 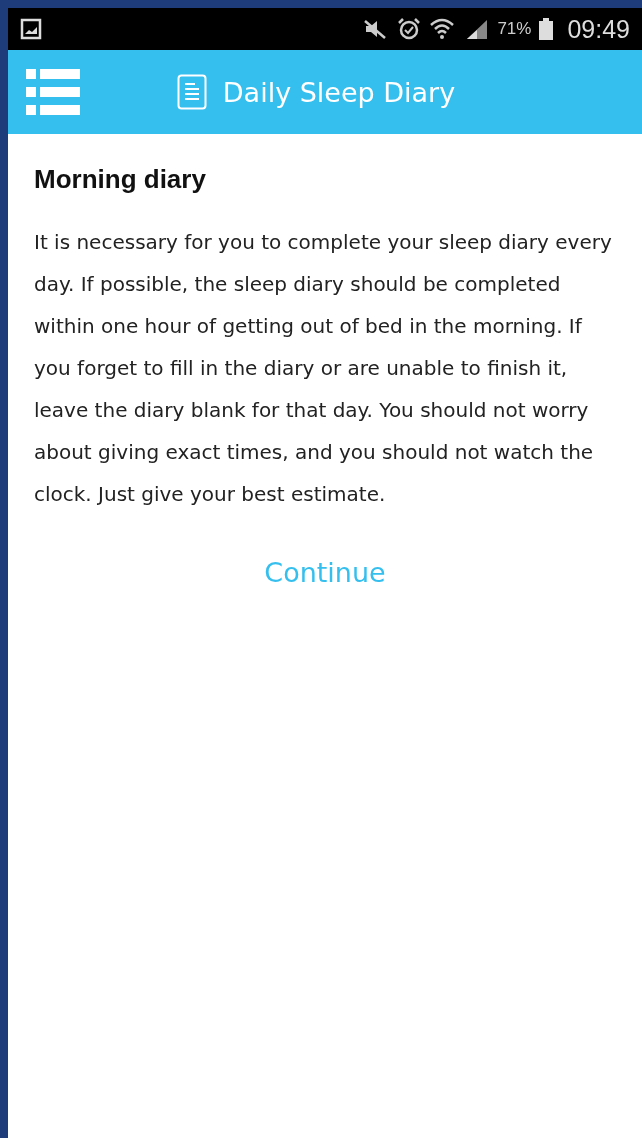 I want to click on continue-button: Continue, so click(x=325, y=572).